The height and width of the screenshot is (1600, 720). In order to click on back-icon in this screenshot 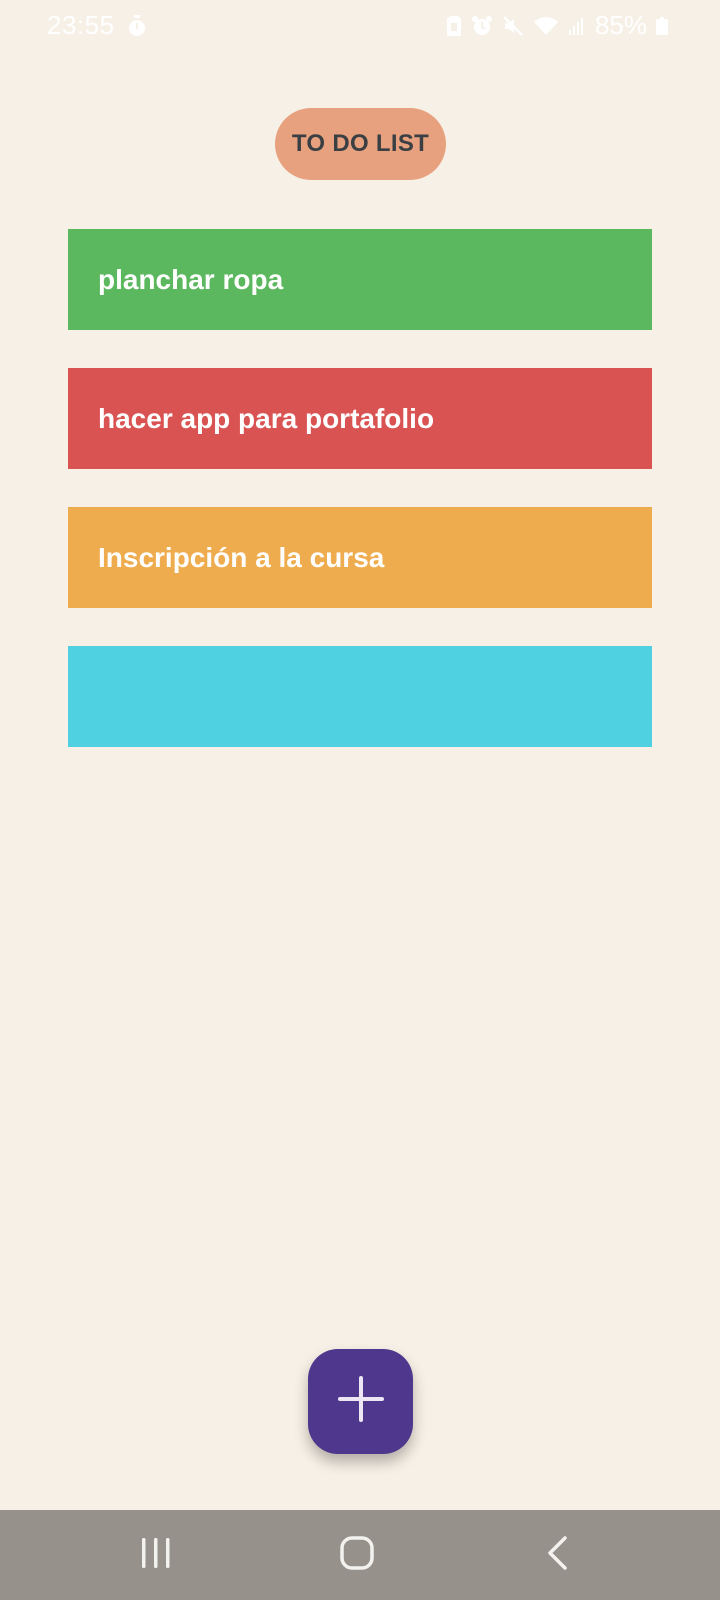, I will do `click(558, 1555)`.